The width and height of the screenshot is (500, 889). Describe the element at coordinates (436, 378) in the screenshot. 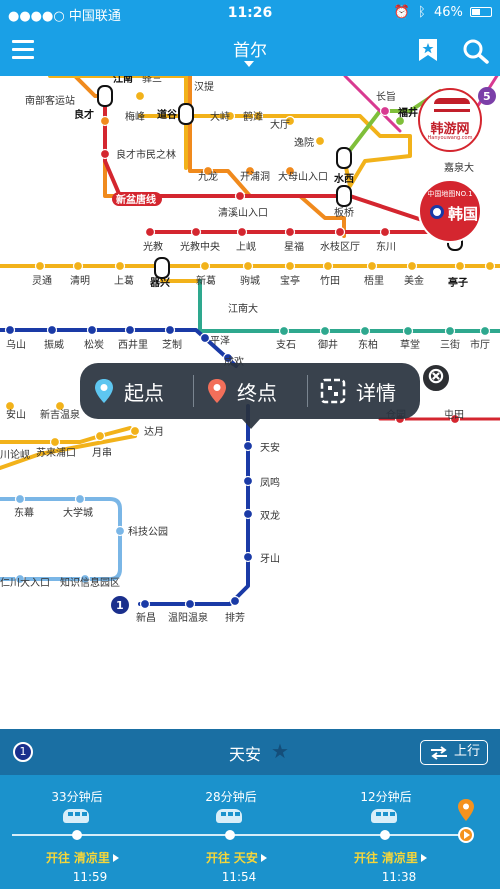

I see `close-popup-icon: ⊗` at that location.